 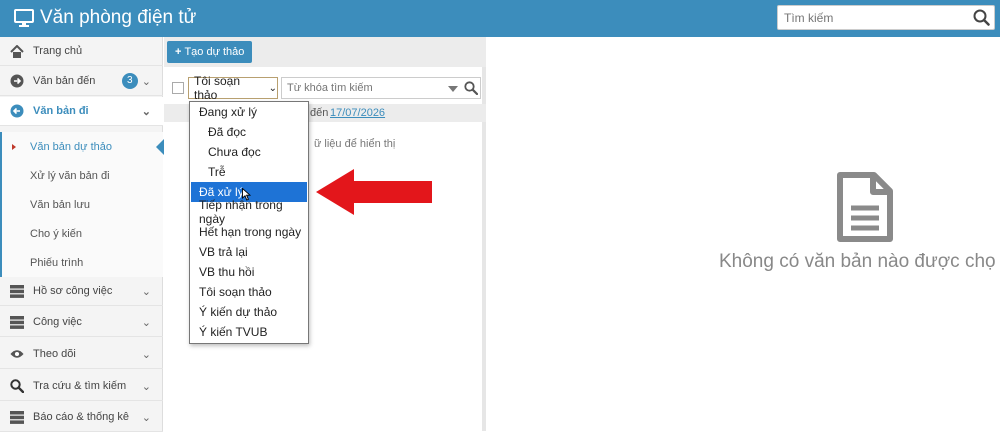 I want to click on sidebar-subitem-process-outgoing: Xử lý văn bản đi, so click(x=81, y=175).